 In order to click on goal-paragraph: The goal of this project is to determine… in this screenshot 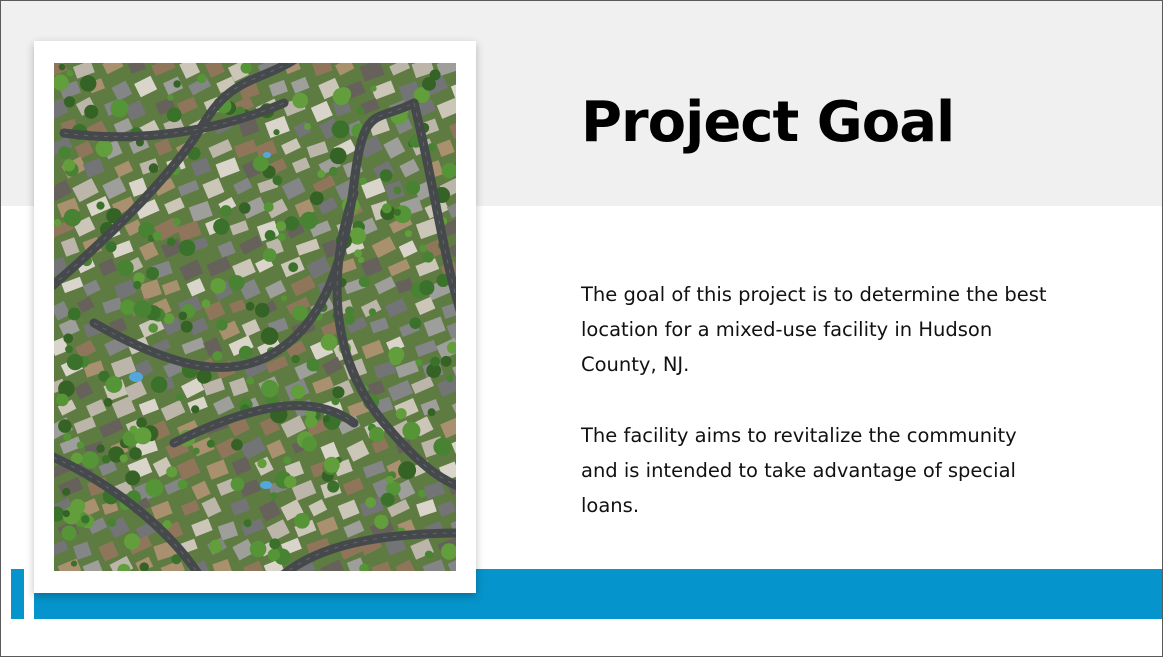, I will do `click(814, 329)`.